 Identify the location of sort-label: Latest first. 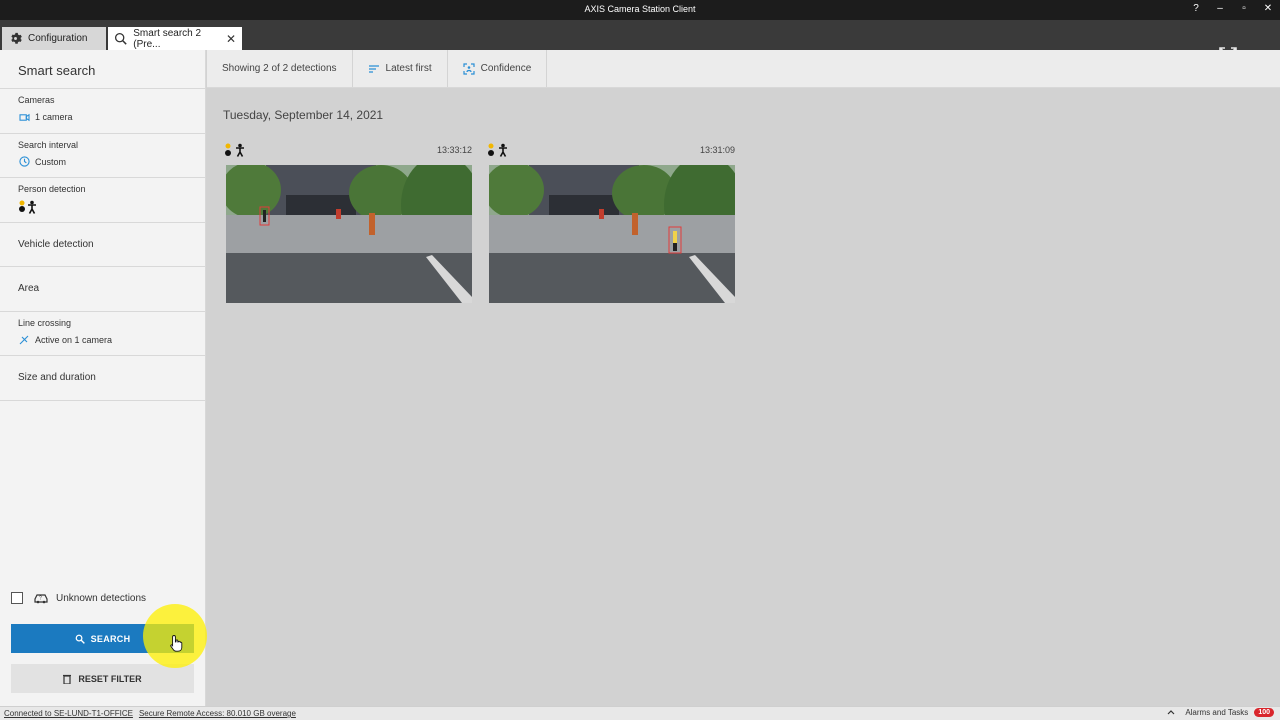
(408, 68).